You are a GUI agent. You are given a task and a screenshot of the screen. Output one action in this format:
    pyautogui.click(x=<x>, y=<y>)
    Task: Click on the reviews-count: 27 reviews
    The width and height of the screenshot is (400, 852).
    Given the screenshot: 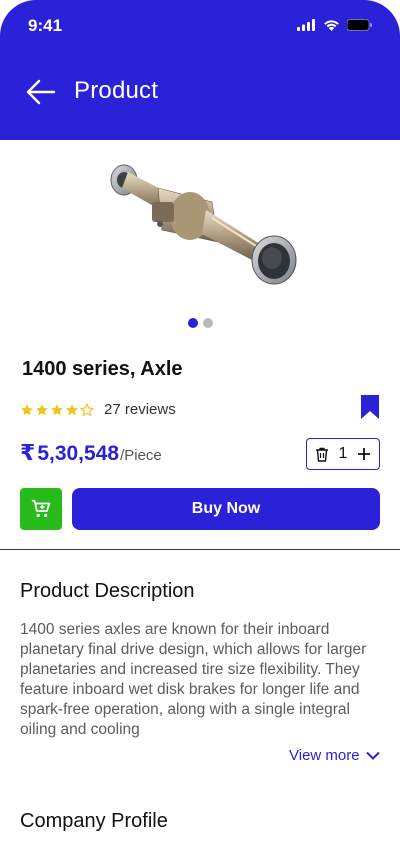 What is the action you would take?
    pyautogui.click(x=140, y=409)
    